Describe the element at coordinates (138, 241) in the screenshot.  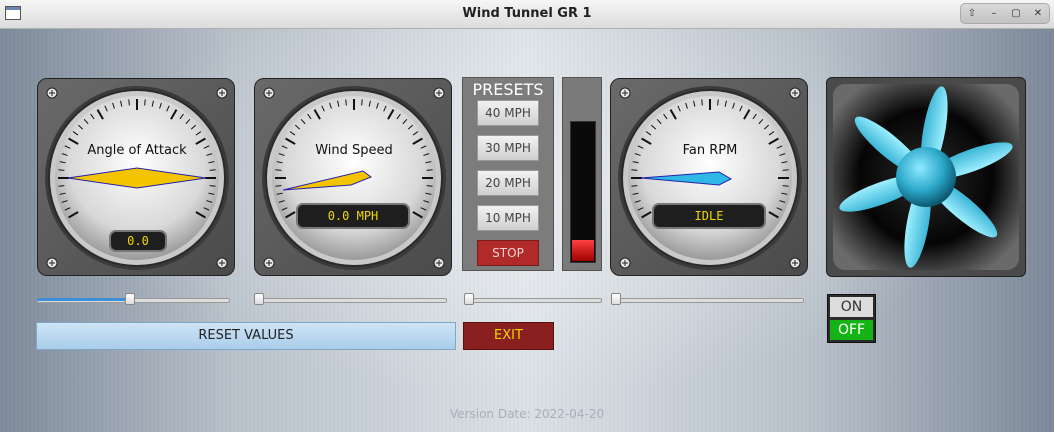
I see `aoa-readout: 0.0` at that location.